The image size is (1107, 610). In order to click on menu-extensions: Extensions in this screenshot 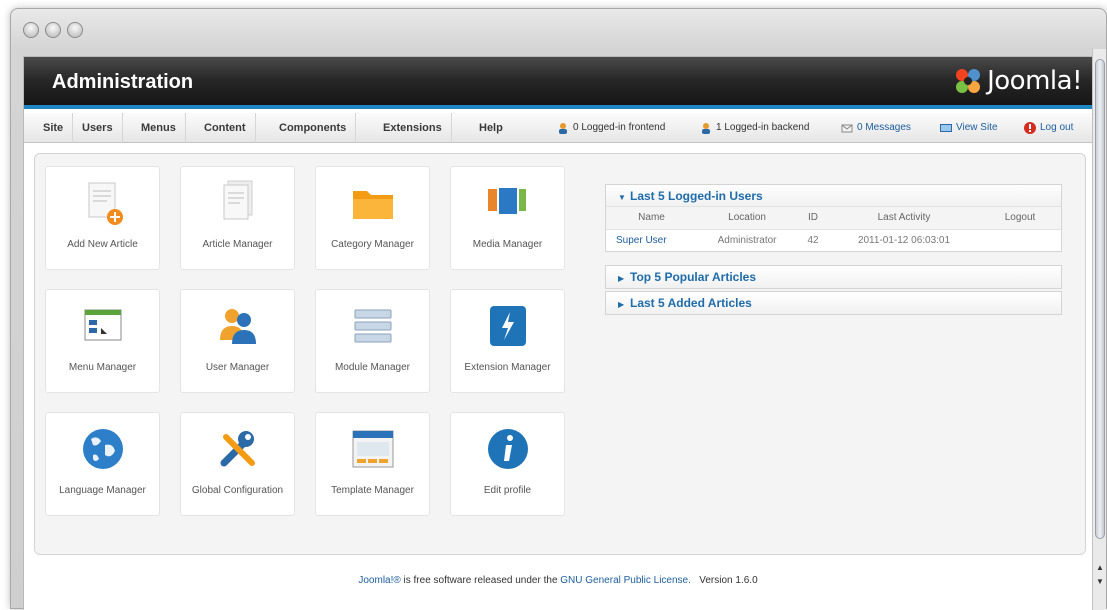, I will do `click(413, 128)`.